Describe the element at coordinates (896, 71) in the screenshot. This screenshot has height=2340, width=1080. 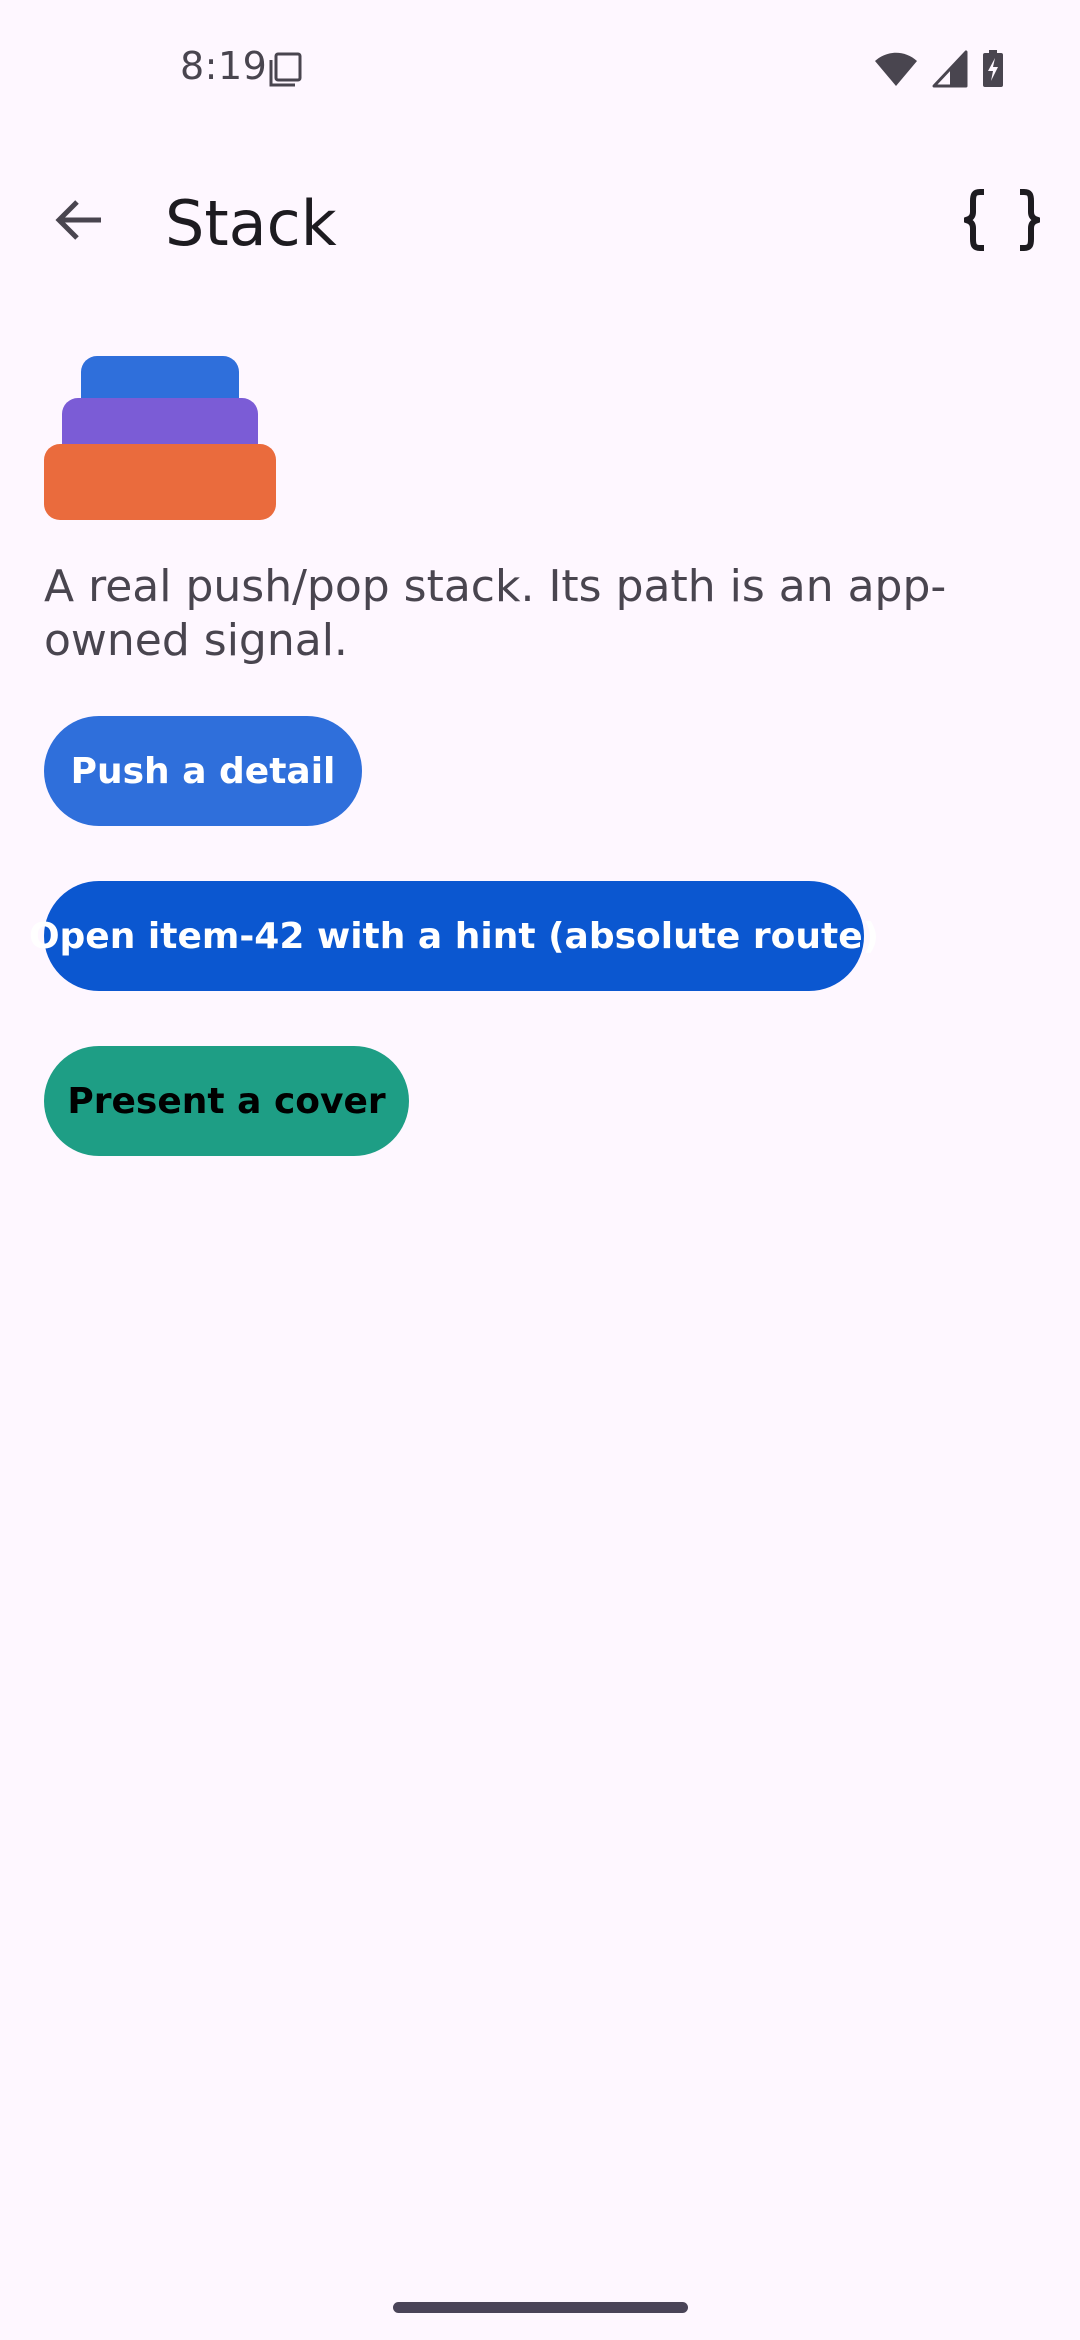
I see `wifi-icon` at that location.